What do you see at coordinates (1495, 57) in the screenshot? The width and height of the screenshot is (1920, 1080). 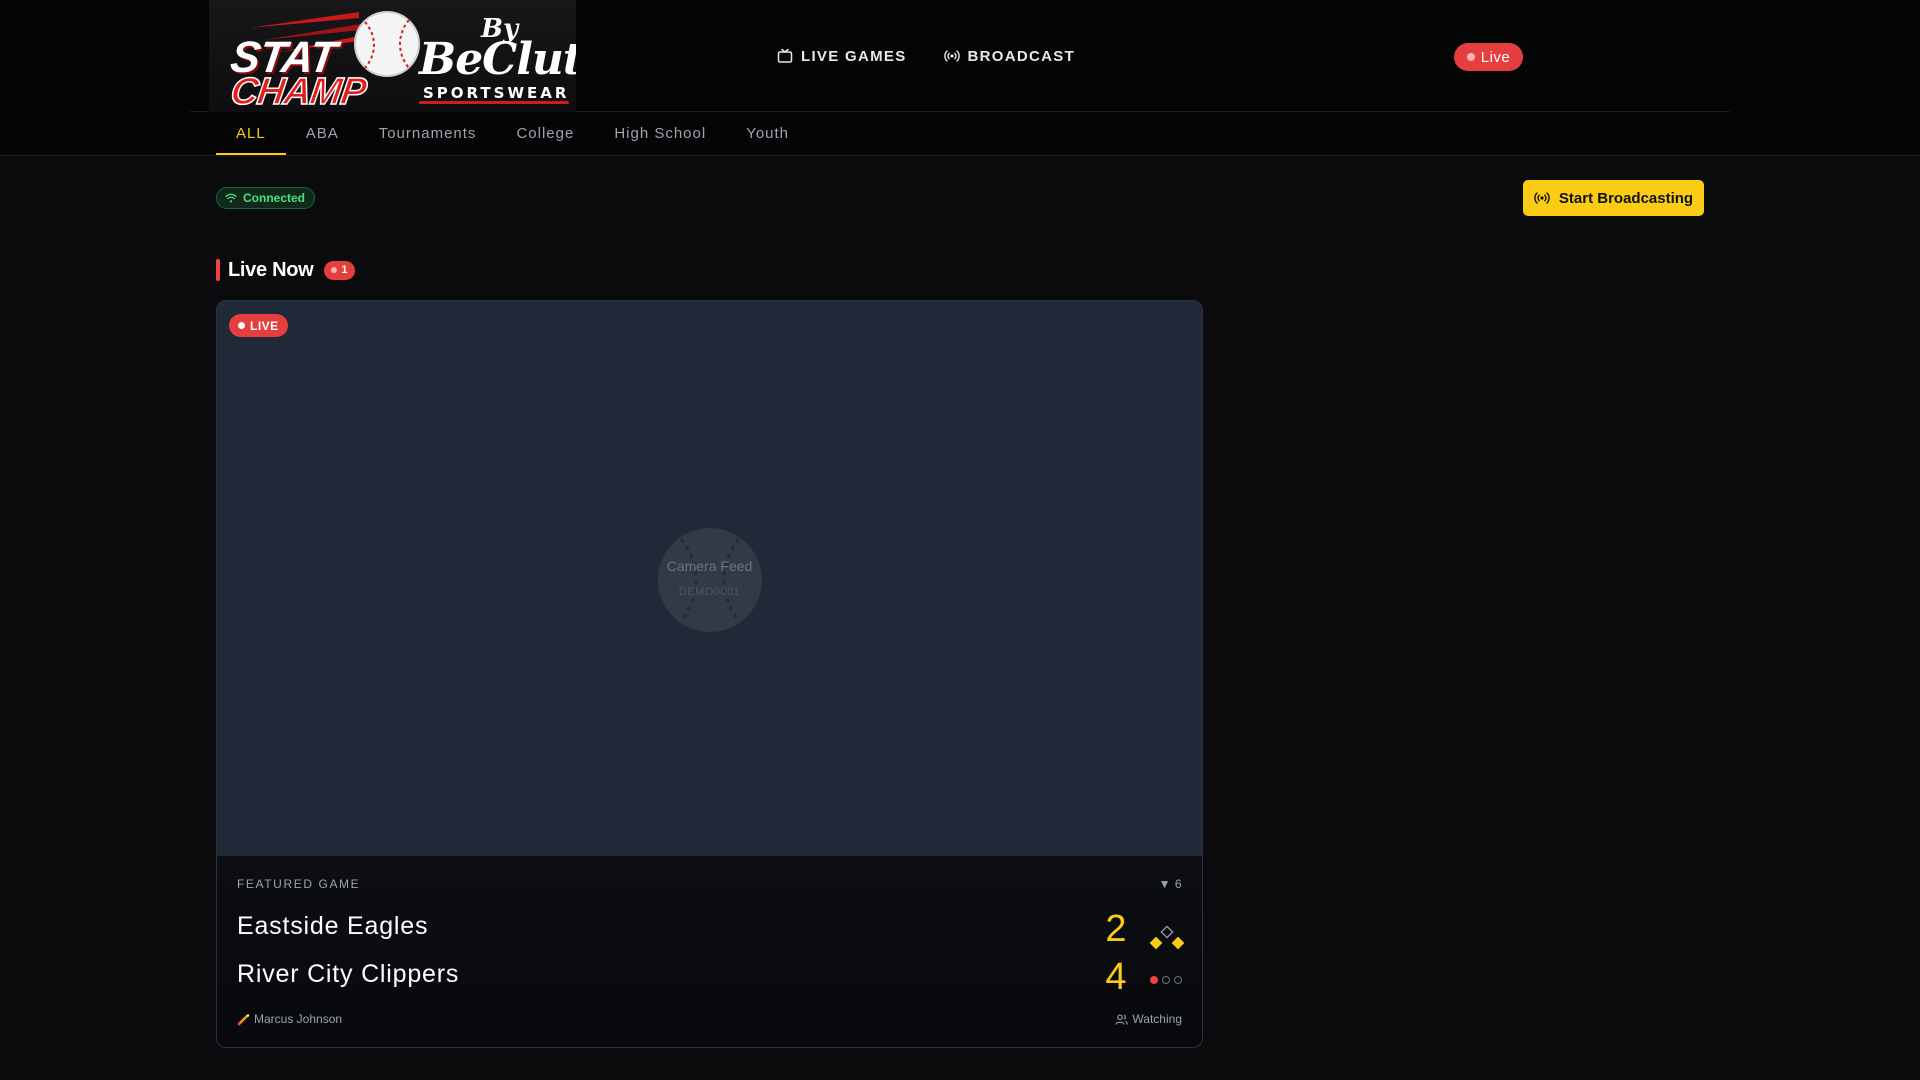 I see `live-status-label: Live` at bounding box center [1495, 57].